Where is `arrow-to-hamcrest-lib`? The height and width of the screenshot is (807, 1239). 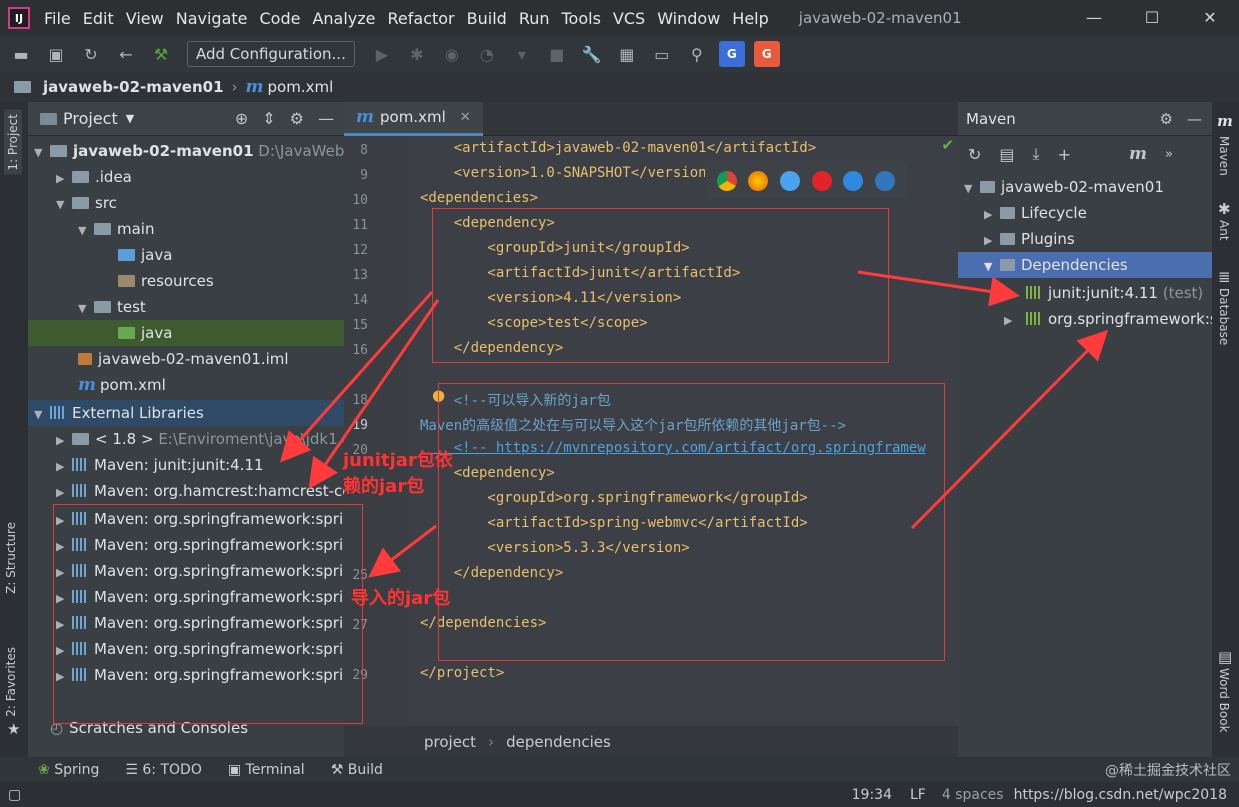
arrow-to-hamcrest-lib is located at coordinates (374, 394).